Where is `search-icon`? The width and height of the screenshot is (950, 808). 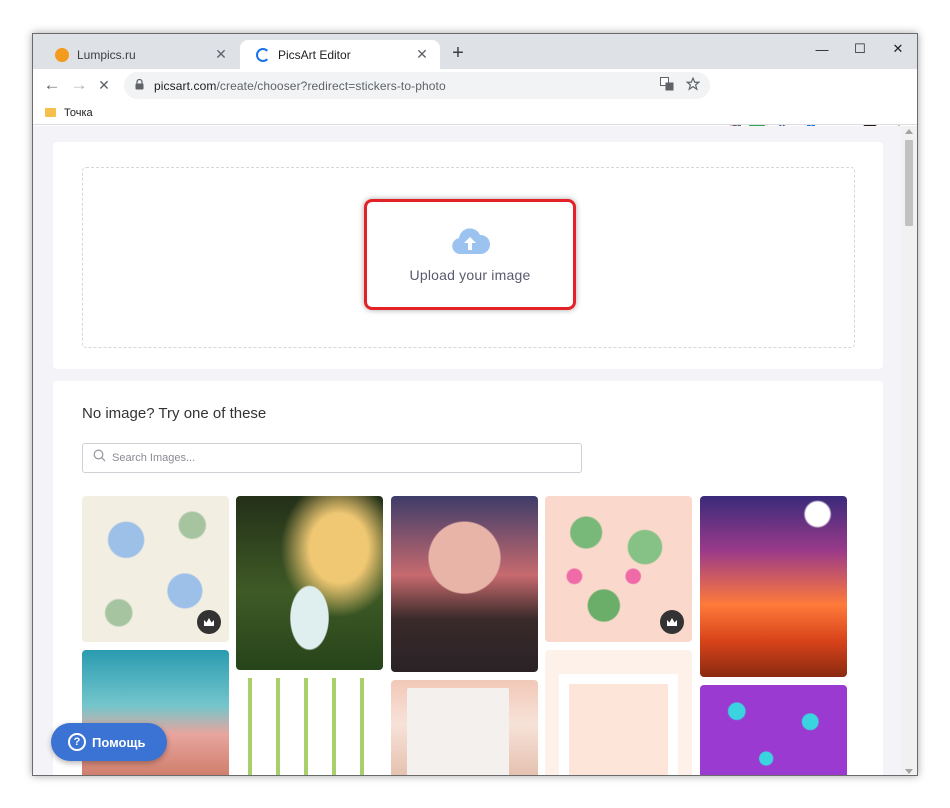
search-icon is located at coordinates (99, 458).